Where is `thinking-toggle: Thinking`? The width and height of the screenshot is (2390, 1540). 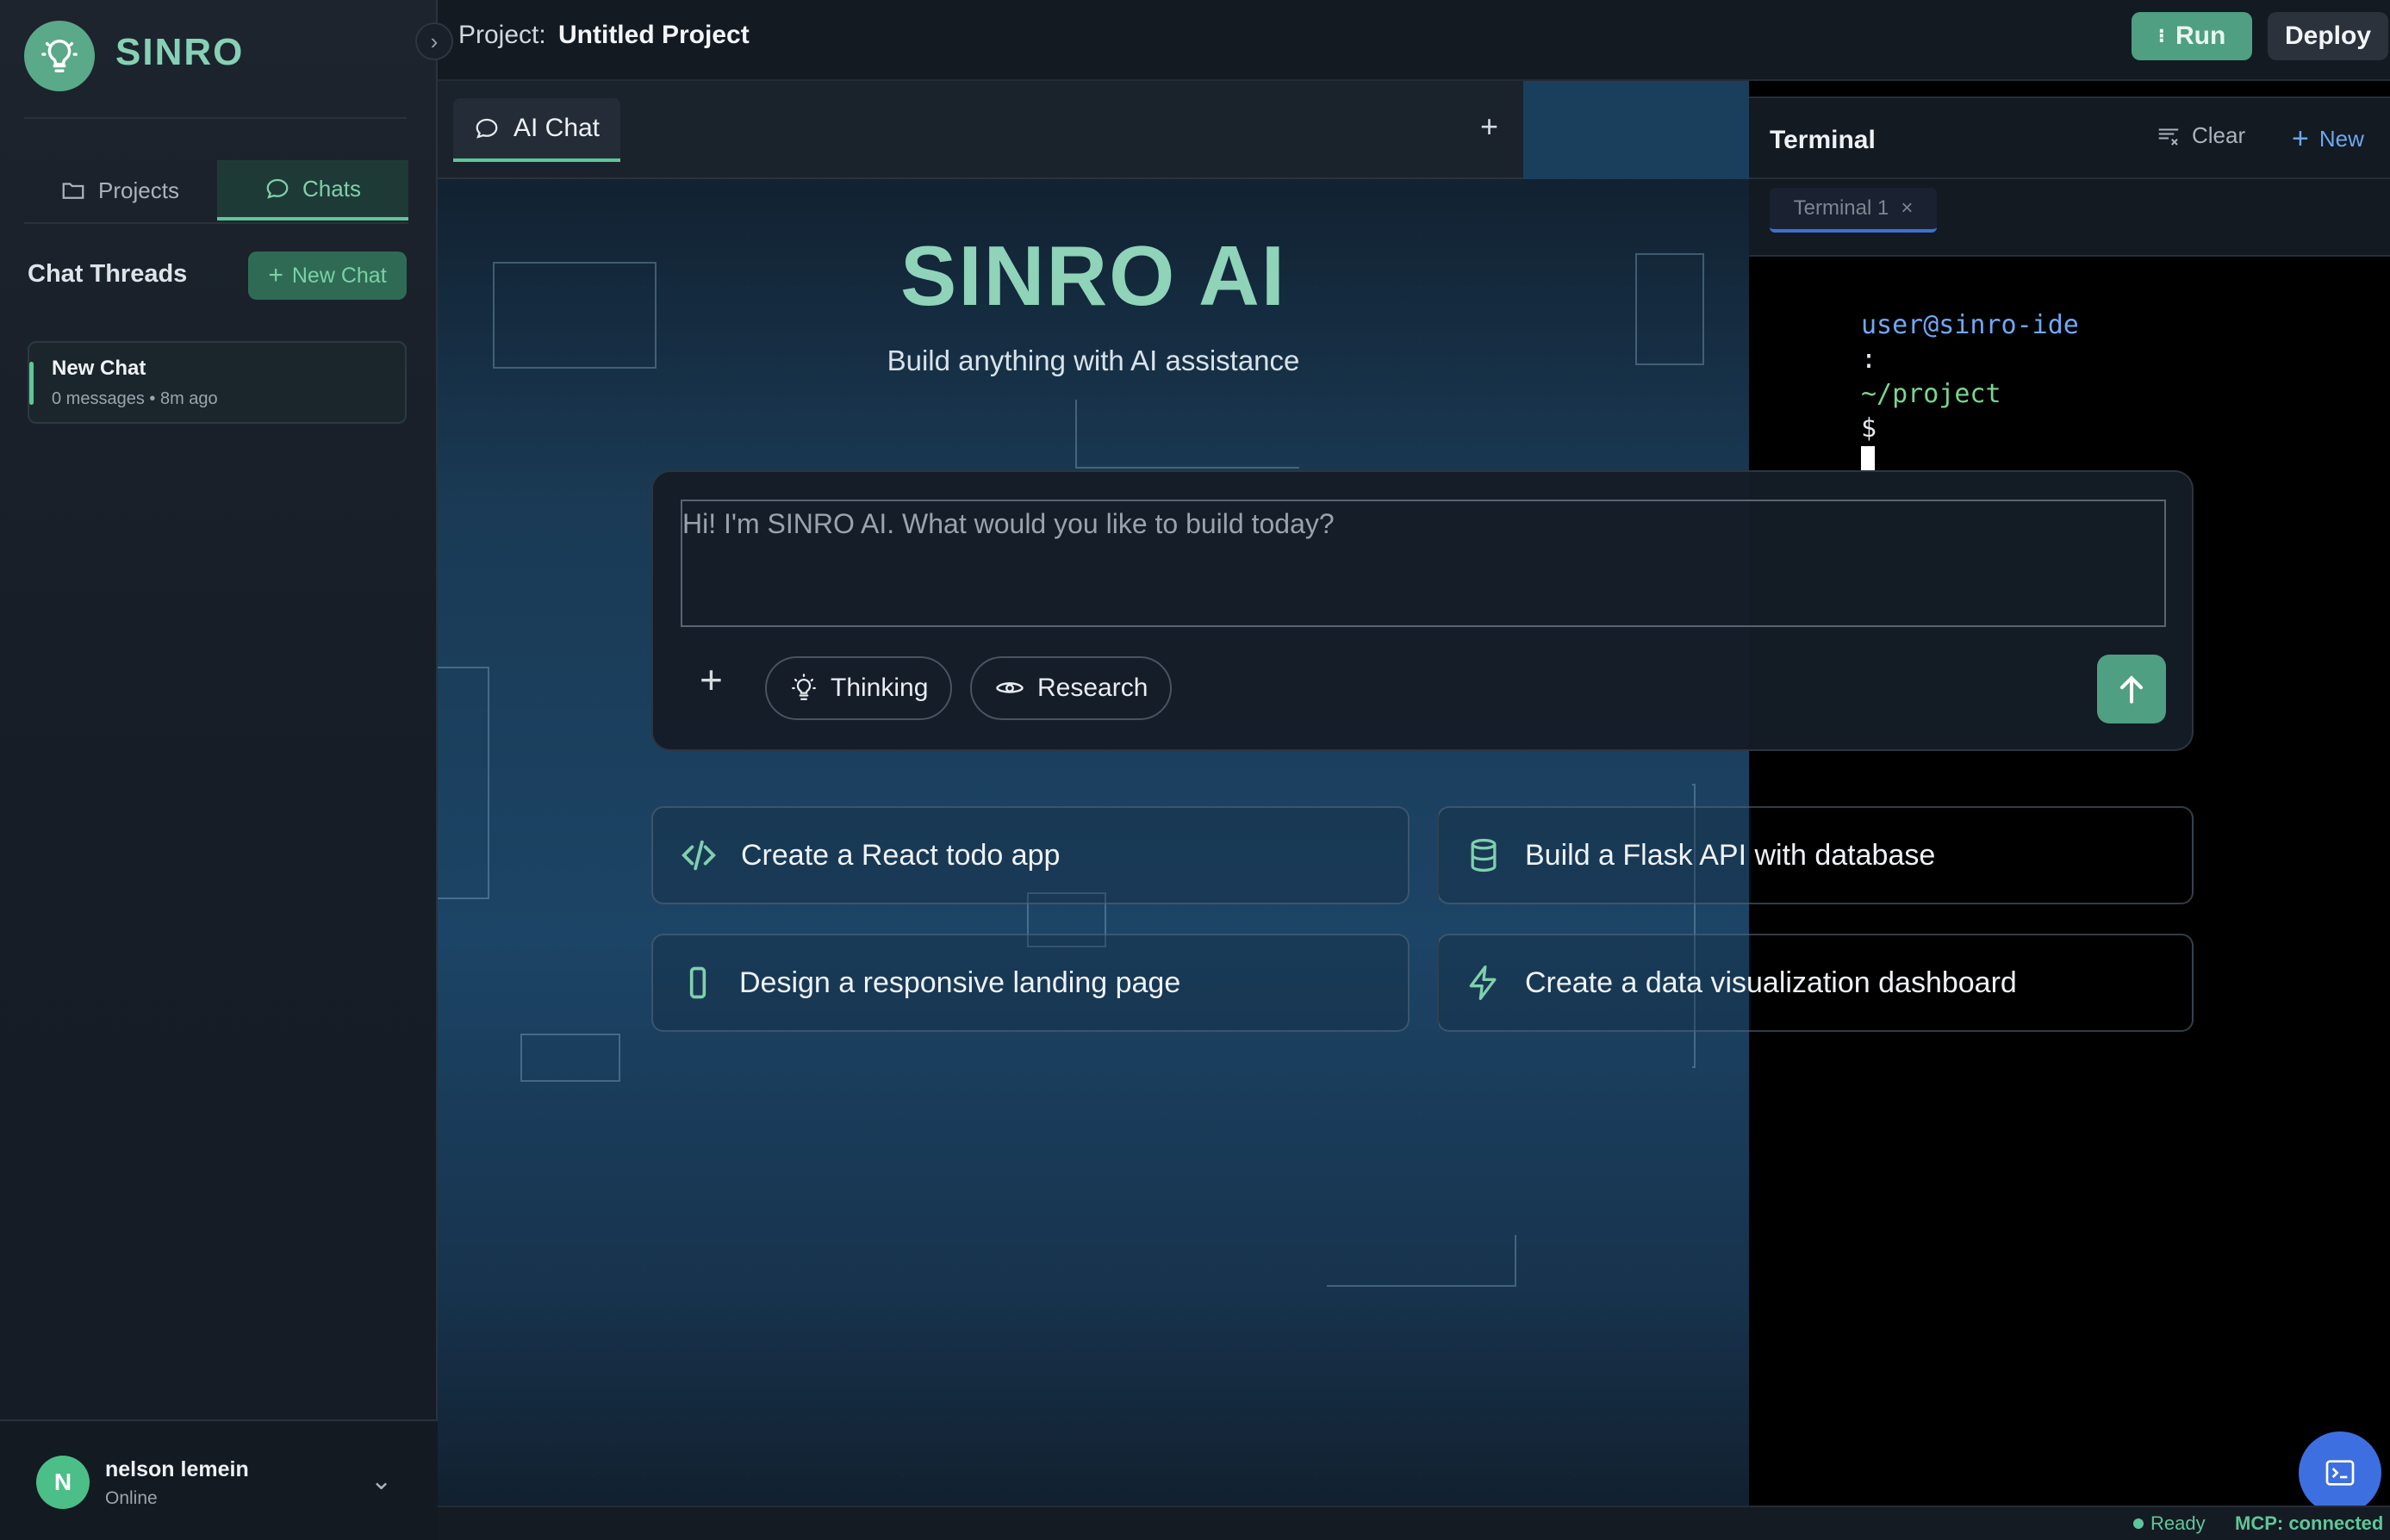
thinking-toggle: Thinking is located at coordinates (859, 688).